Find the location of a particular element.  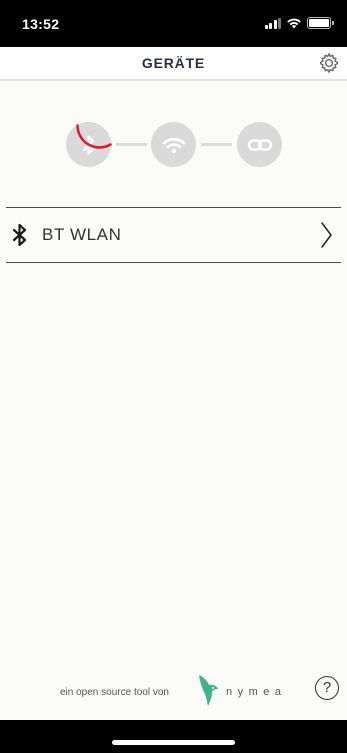

battery-icon is located at coordinates (320, 23).